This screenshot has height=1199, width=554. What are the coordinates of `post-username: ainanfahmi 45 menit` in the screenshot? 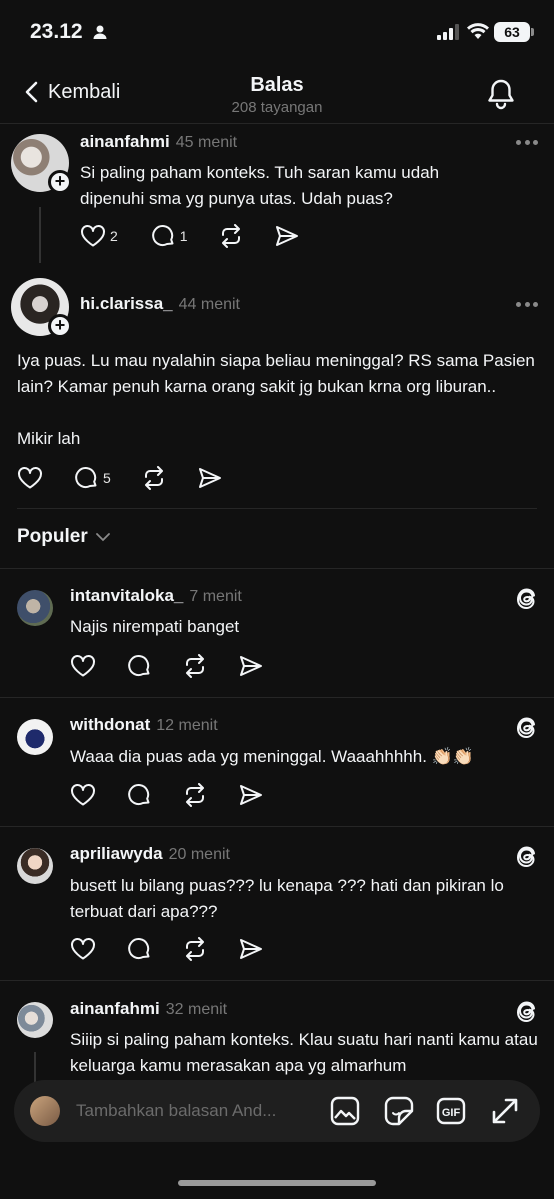 It's located at (158, 142).